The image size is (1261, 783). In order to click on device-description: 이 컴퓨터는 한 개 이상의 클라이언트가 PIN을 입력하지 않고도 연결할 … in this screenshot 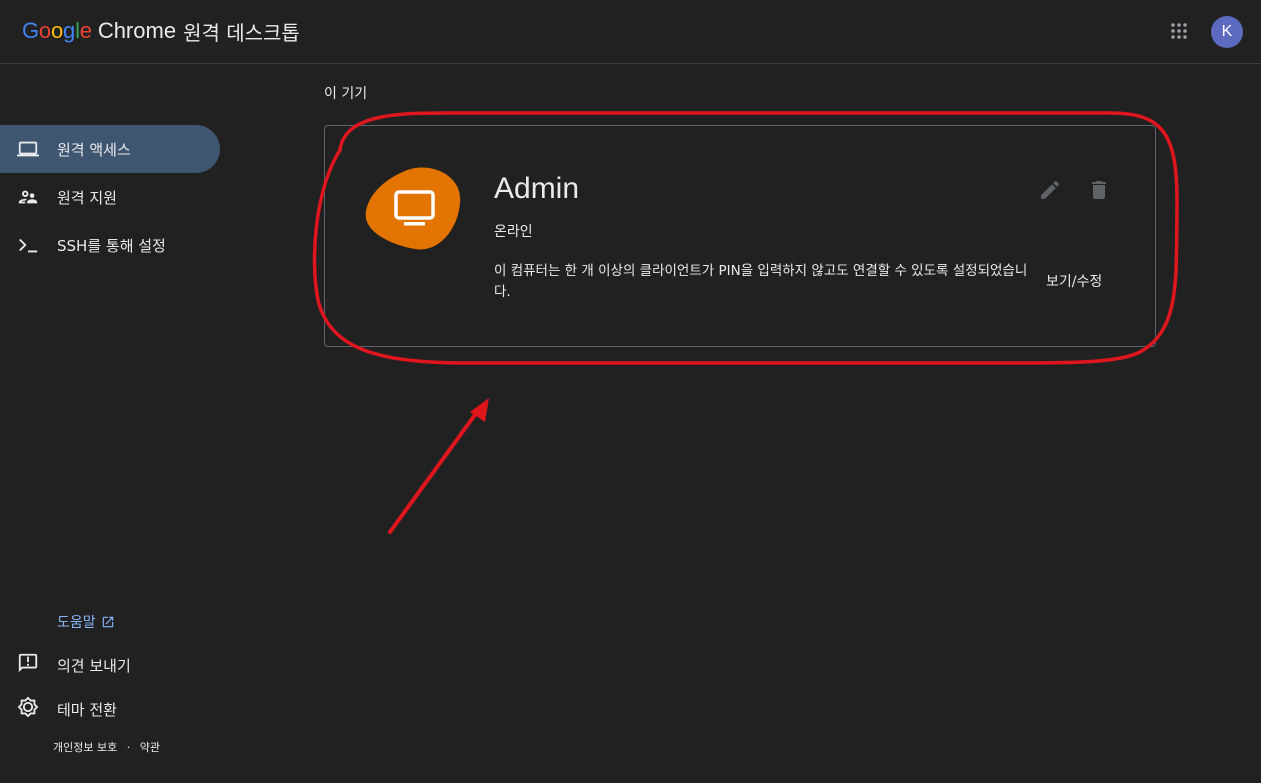, I will do `click(761, 281)`.